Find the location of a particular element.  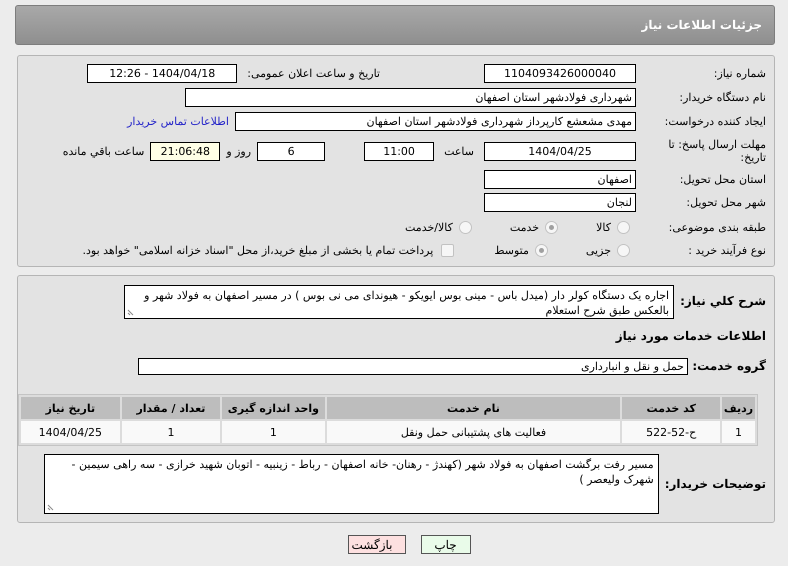

option-label: کالا/خدمت is located at coordinates (429, 227).